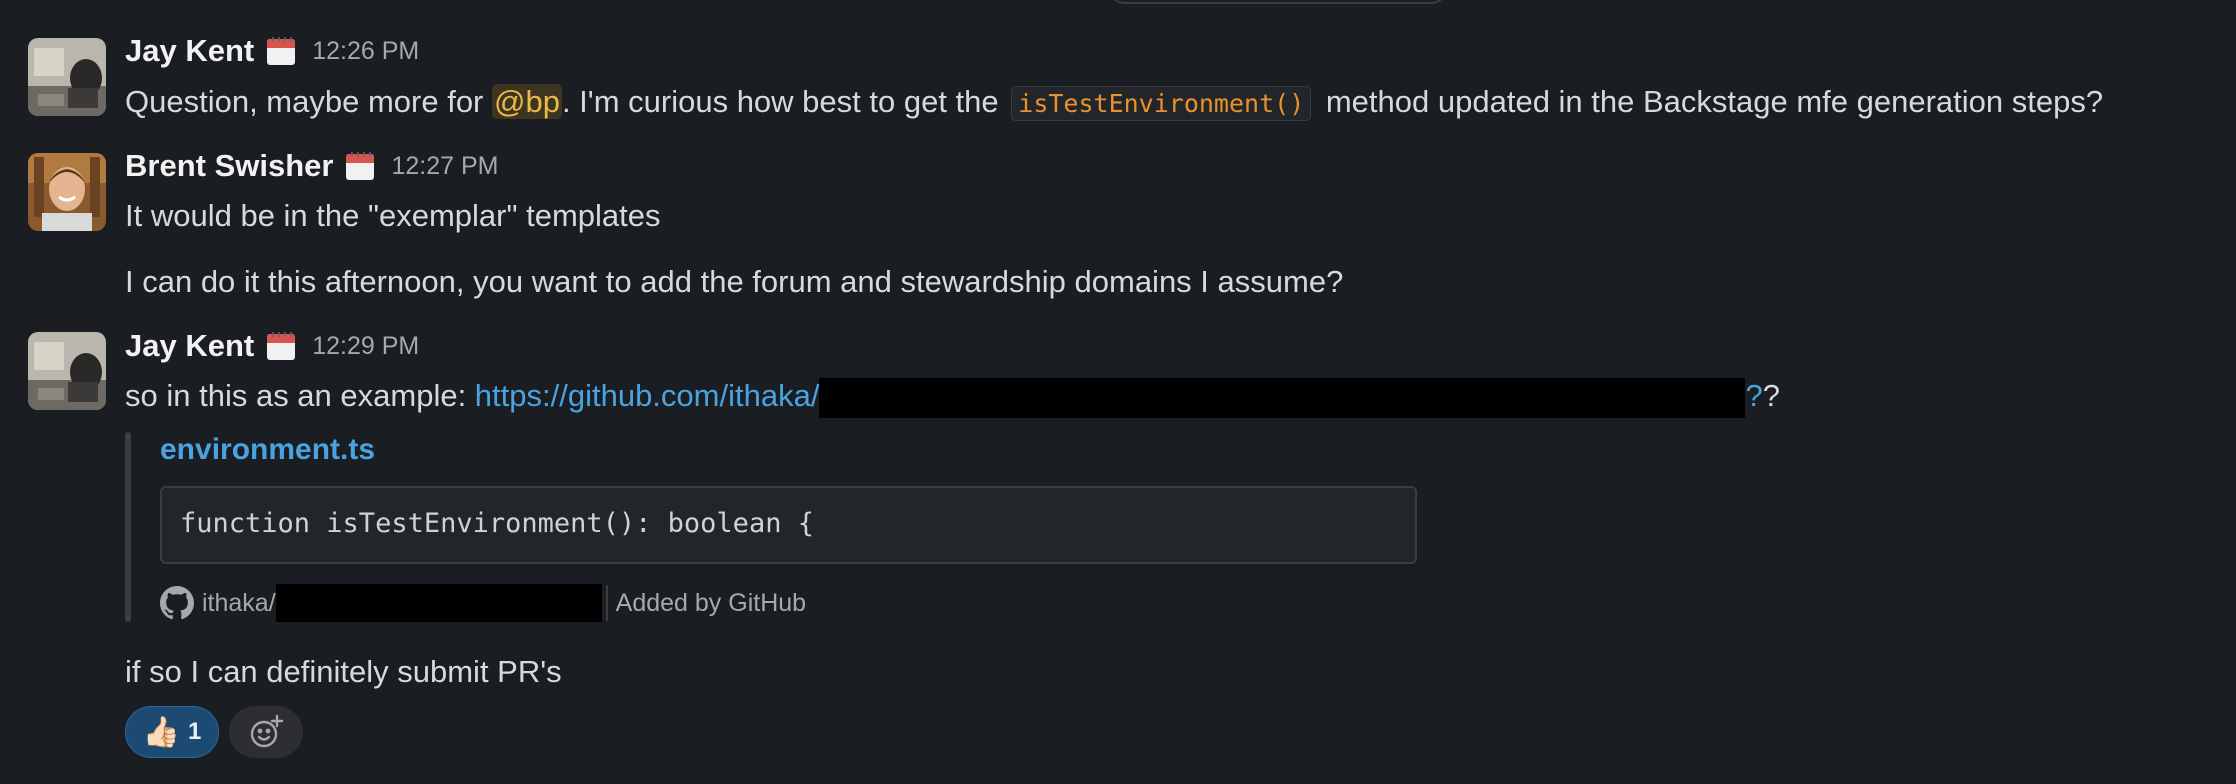  What do you see at coordinates (161, 732) in the screenshot?
I see `thumbs-up-icon: 👍🏻` at bounding box center [161, 732].